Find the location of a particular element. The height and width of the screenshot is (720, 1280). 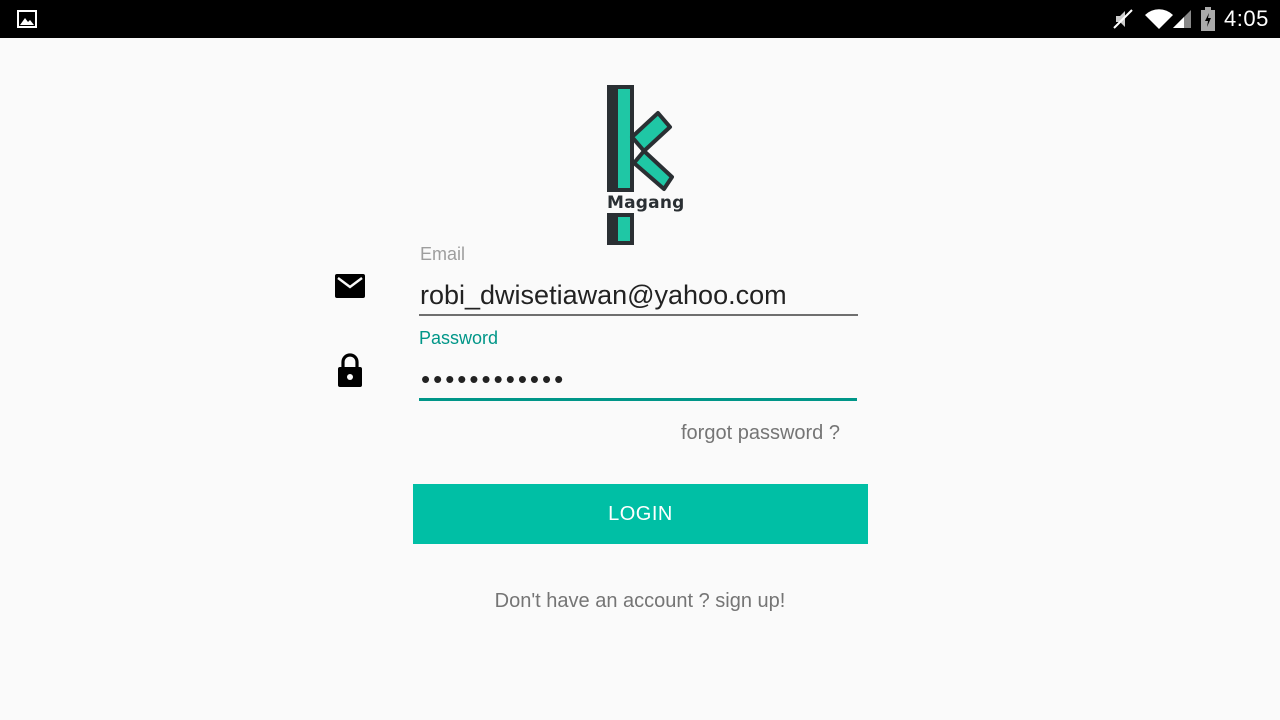

password-underline is located at coordinates (638, 399).